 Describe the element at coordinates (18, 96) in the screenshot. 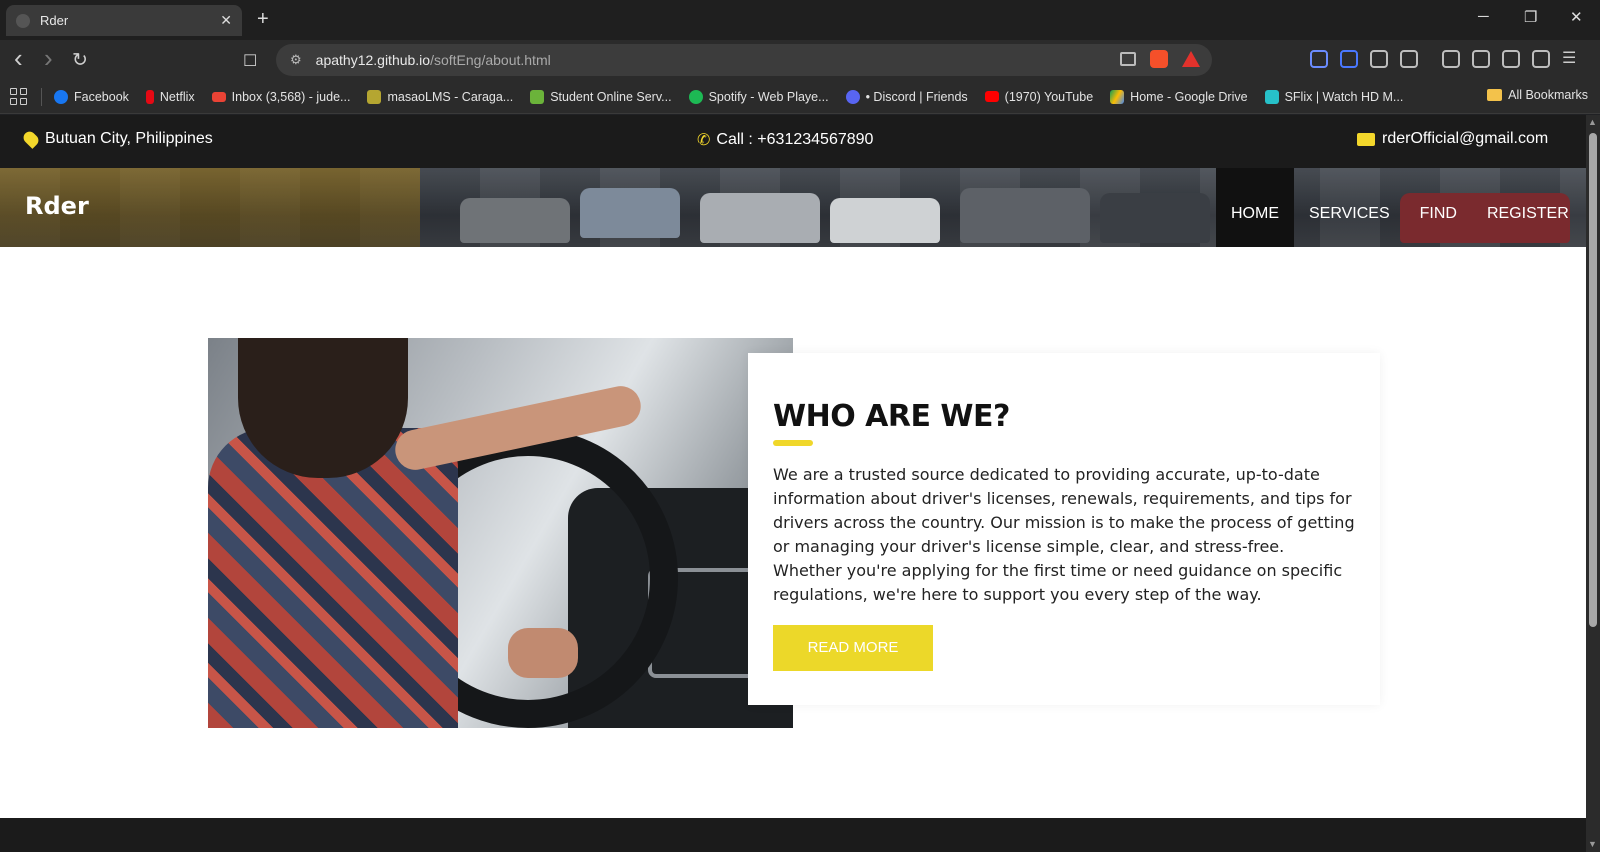

I see `apps-icon` at that location.